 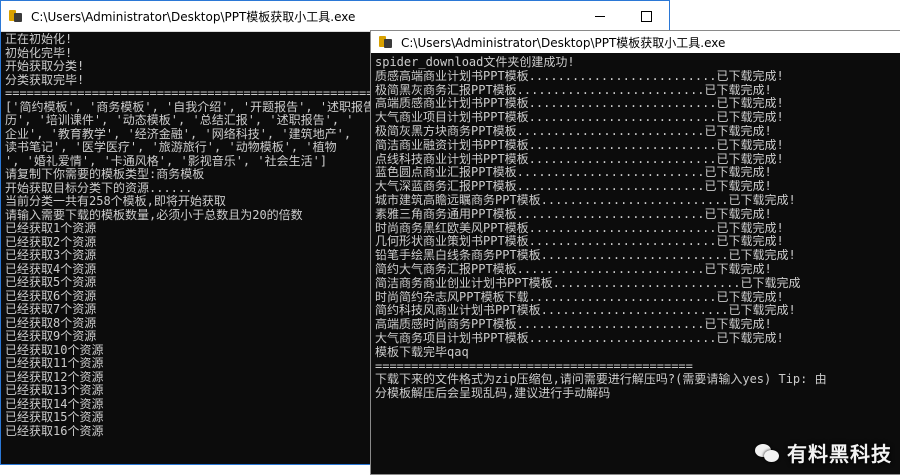 I want to click on maximize-button, so click(x=646, y=16).